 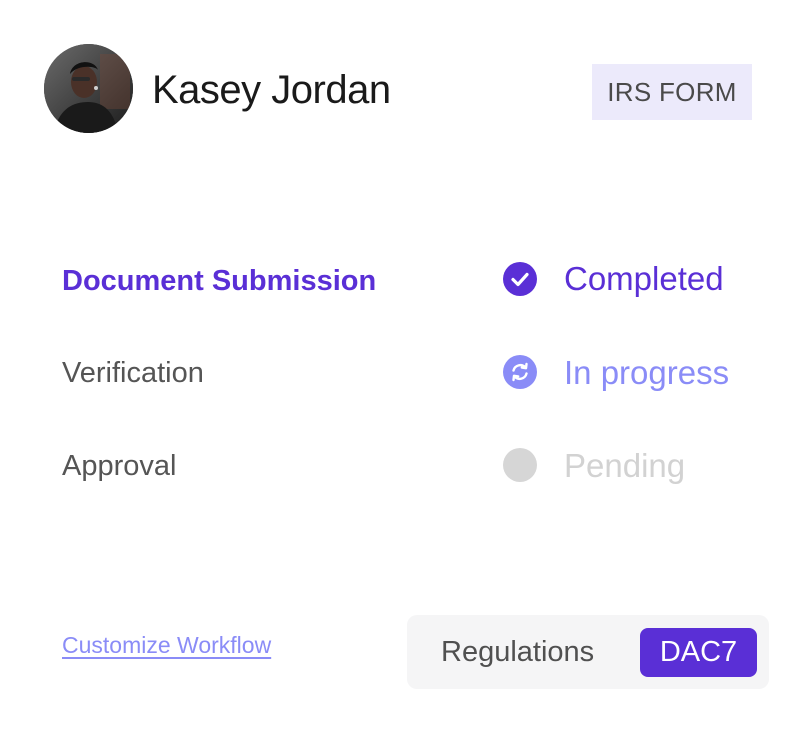 What do you see at coordinates (520, 372) in the screenshot?
I see `refresh-icon` at bounding box center [520, 372].